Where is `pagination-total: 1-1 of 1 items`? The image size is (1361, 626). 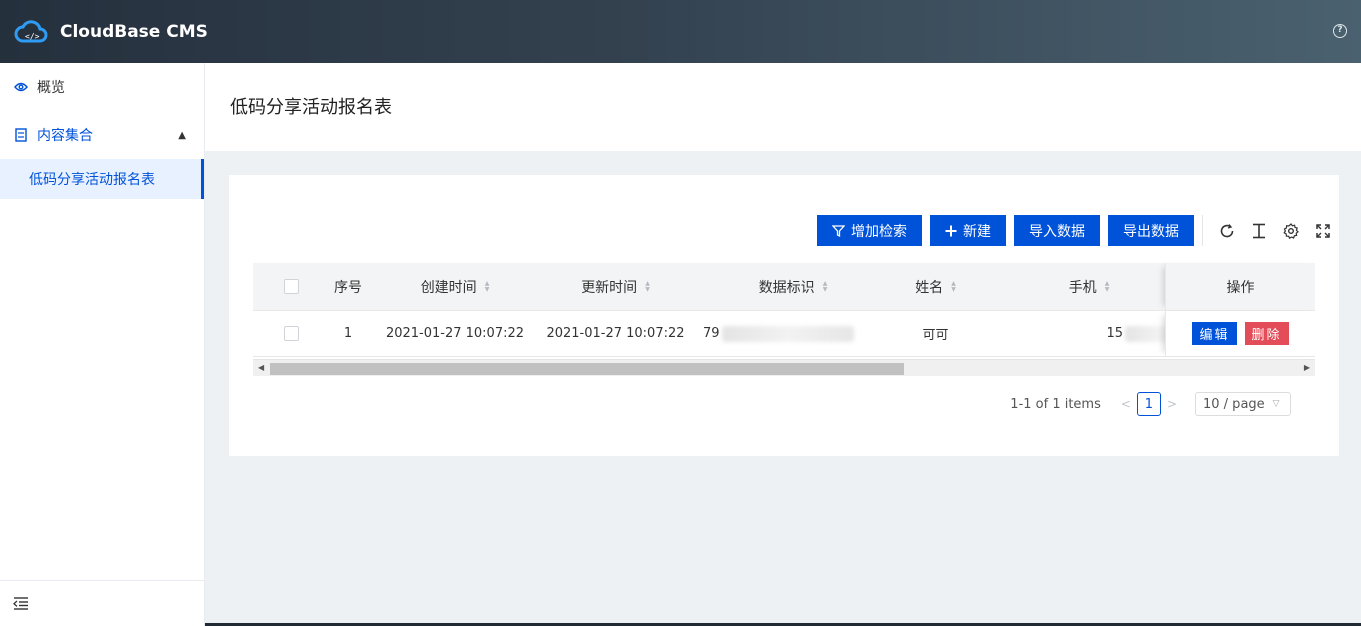 pagination-total: 1-1 of 1 items is located at coordinates (1055, 404).